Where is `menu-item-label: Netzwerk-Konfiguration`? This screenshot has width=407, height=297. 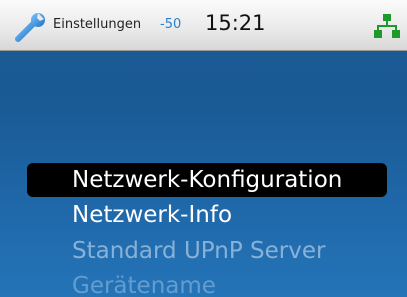
menu-item-label: Netzwerk-Konfiguration is located at coordinates (207, 180).